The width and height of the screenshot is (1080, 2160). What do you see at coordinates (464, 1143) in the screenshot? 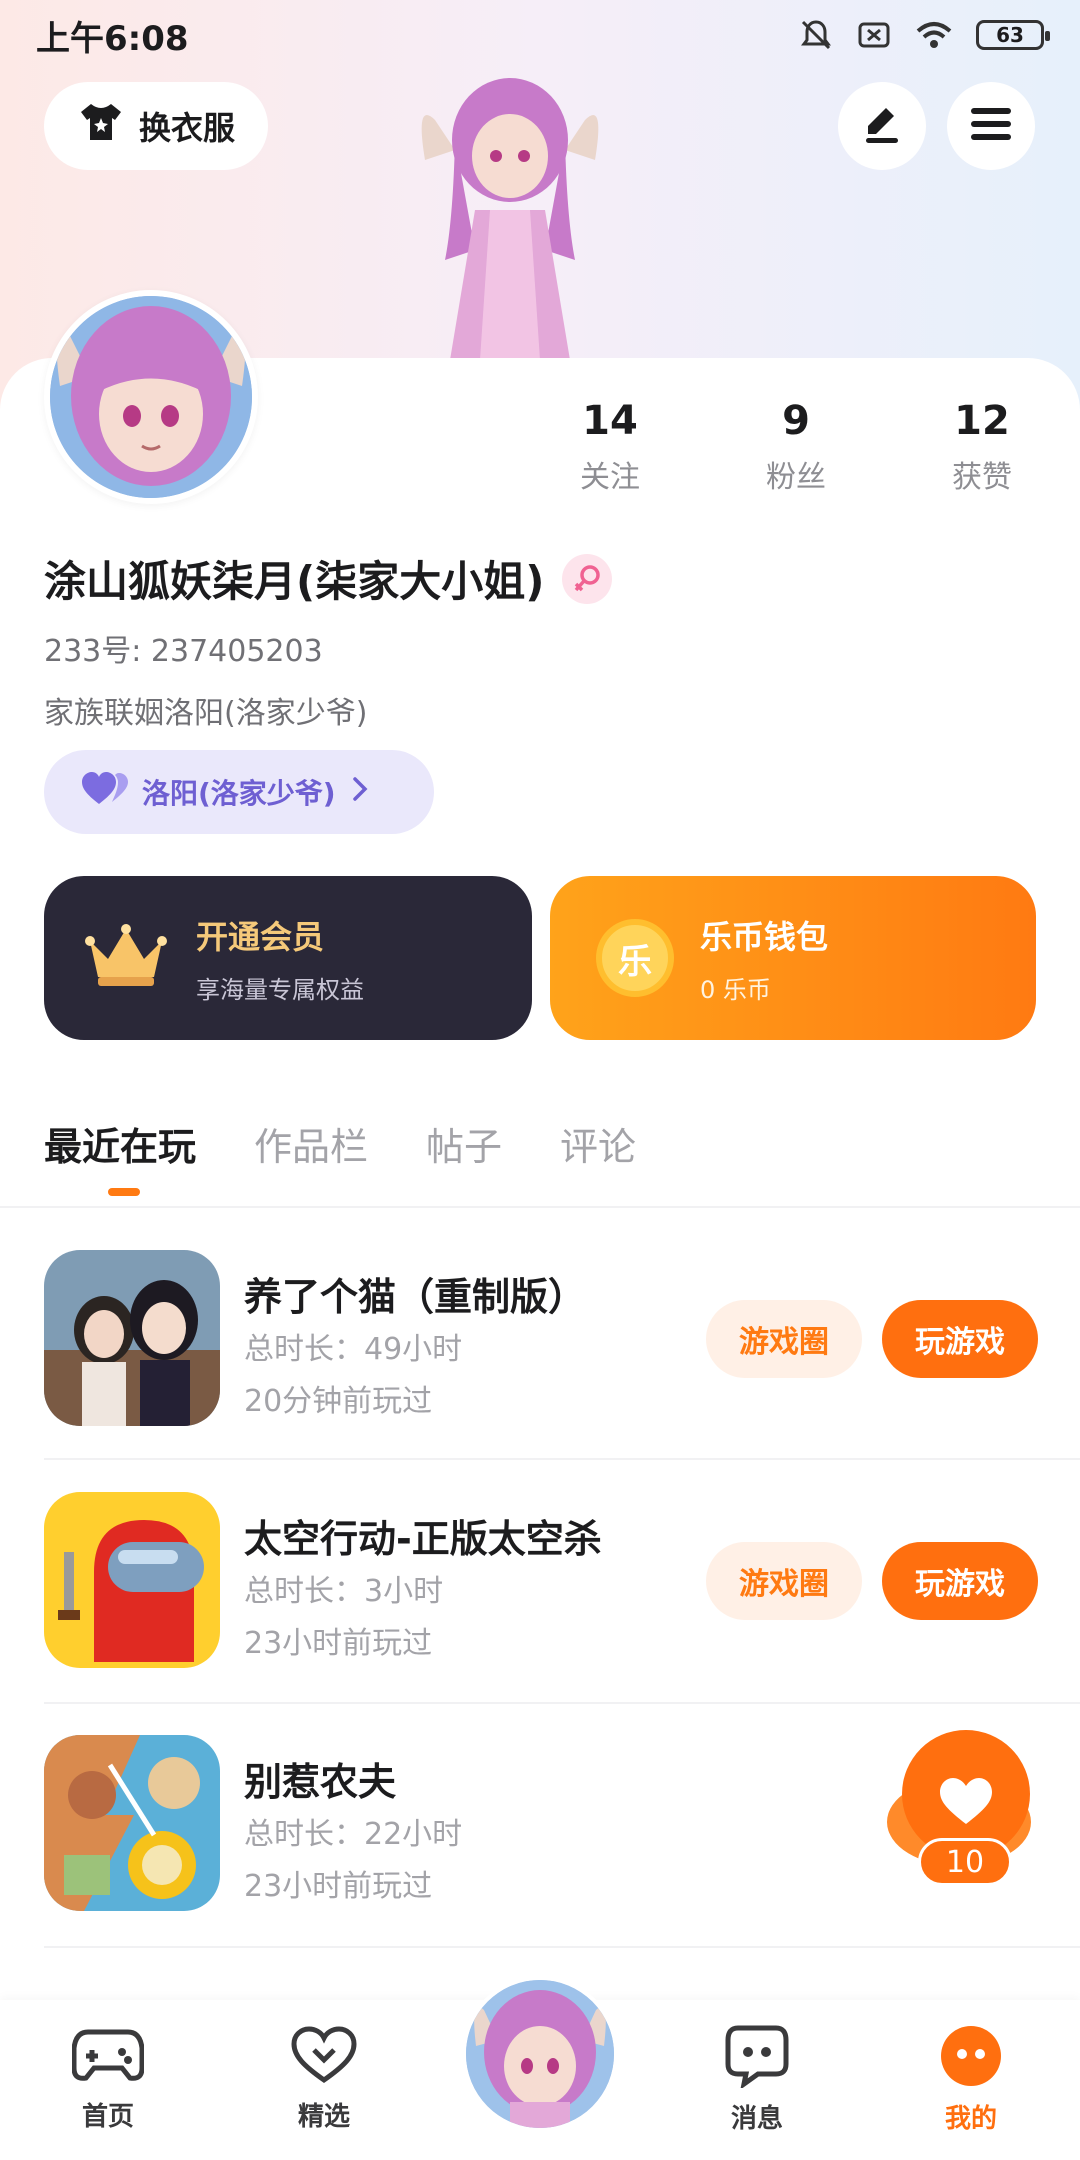
I see `tab-posts: 帖子` at bounding box center [464, 1143].